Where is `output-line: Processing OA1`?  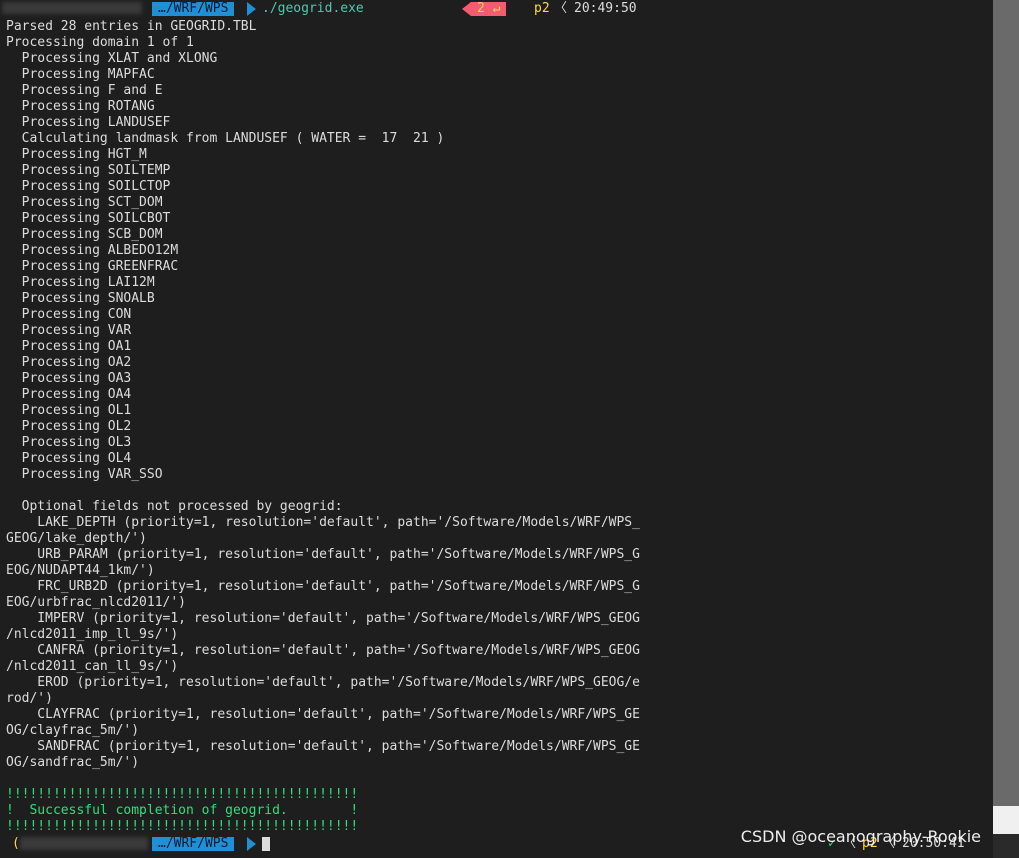
output-line: Processing OA1 is located at coordinates (69, 346).